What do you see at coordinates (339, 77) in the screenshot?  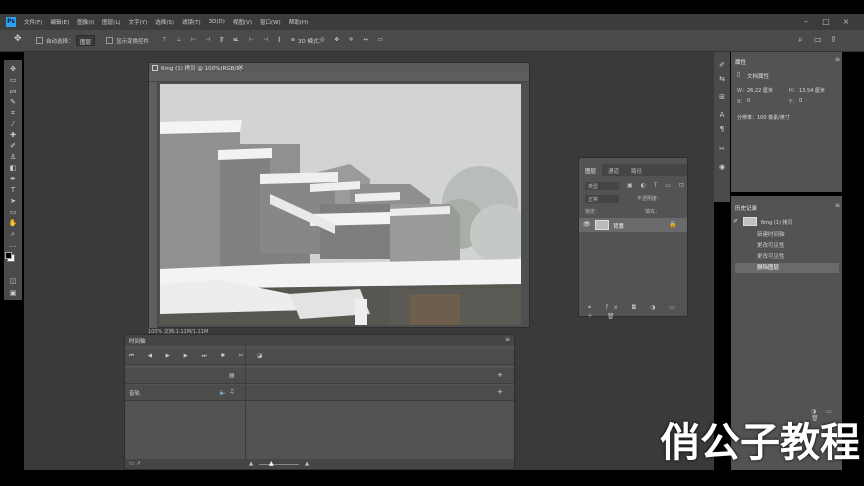 I see `horizontal-ruler` at bounding box center [339, 77].